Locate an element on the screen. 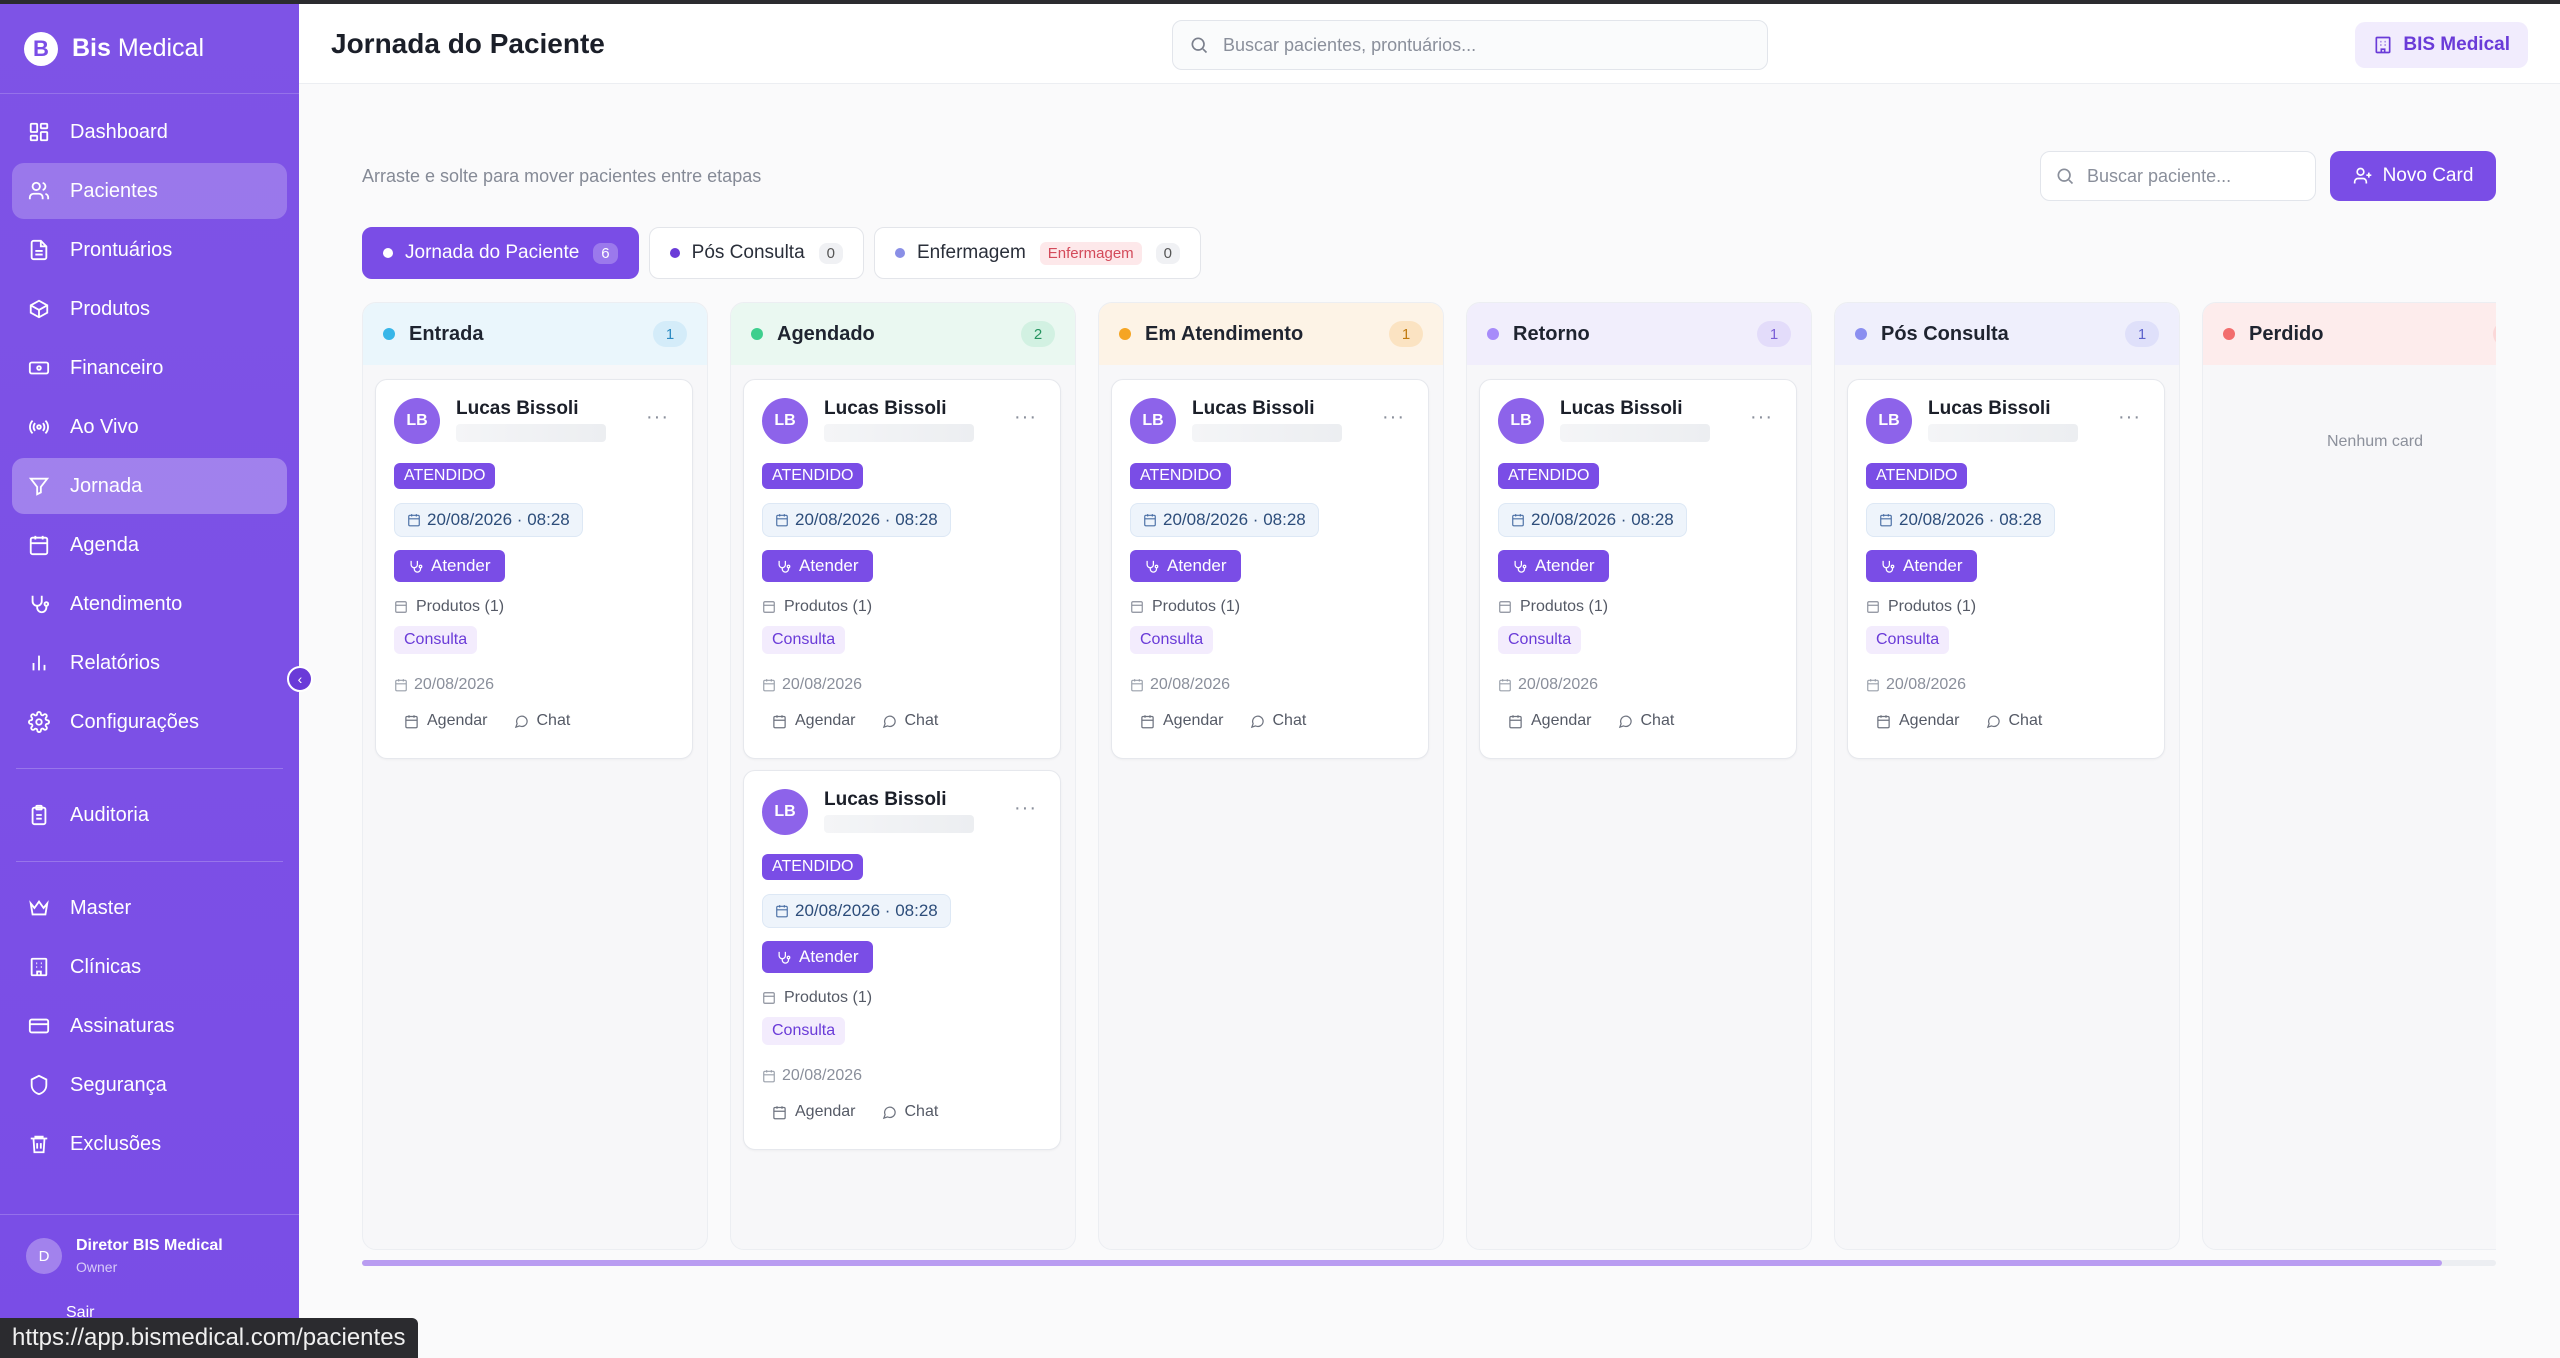  sidebar-item-prontuarios: Prontuários is located at coordinates (149, 250).